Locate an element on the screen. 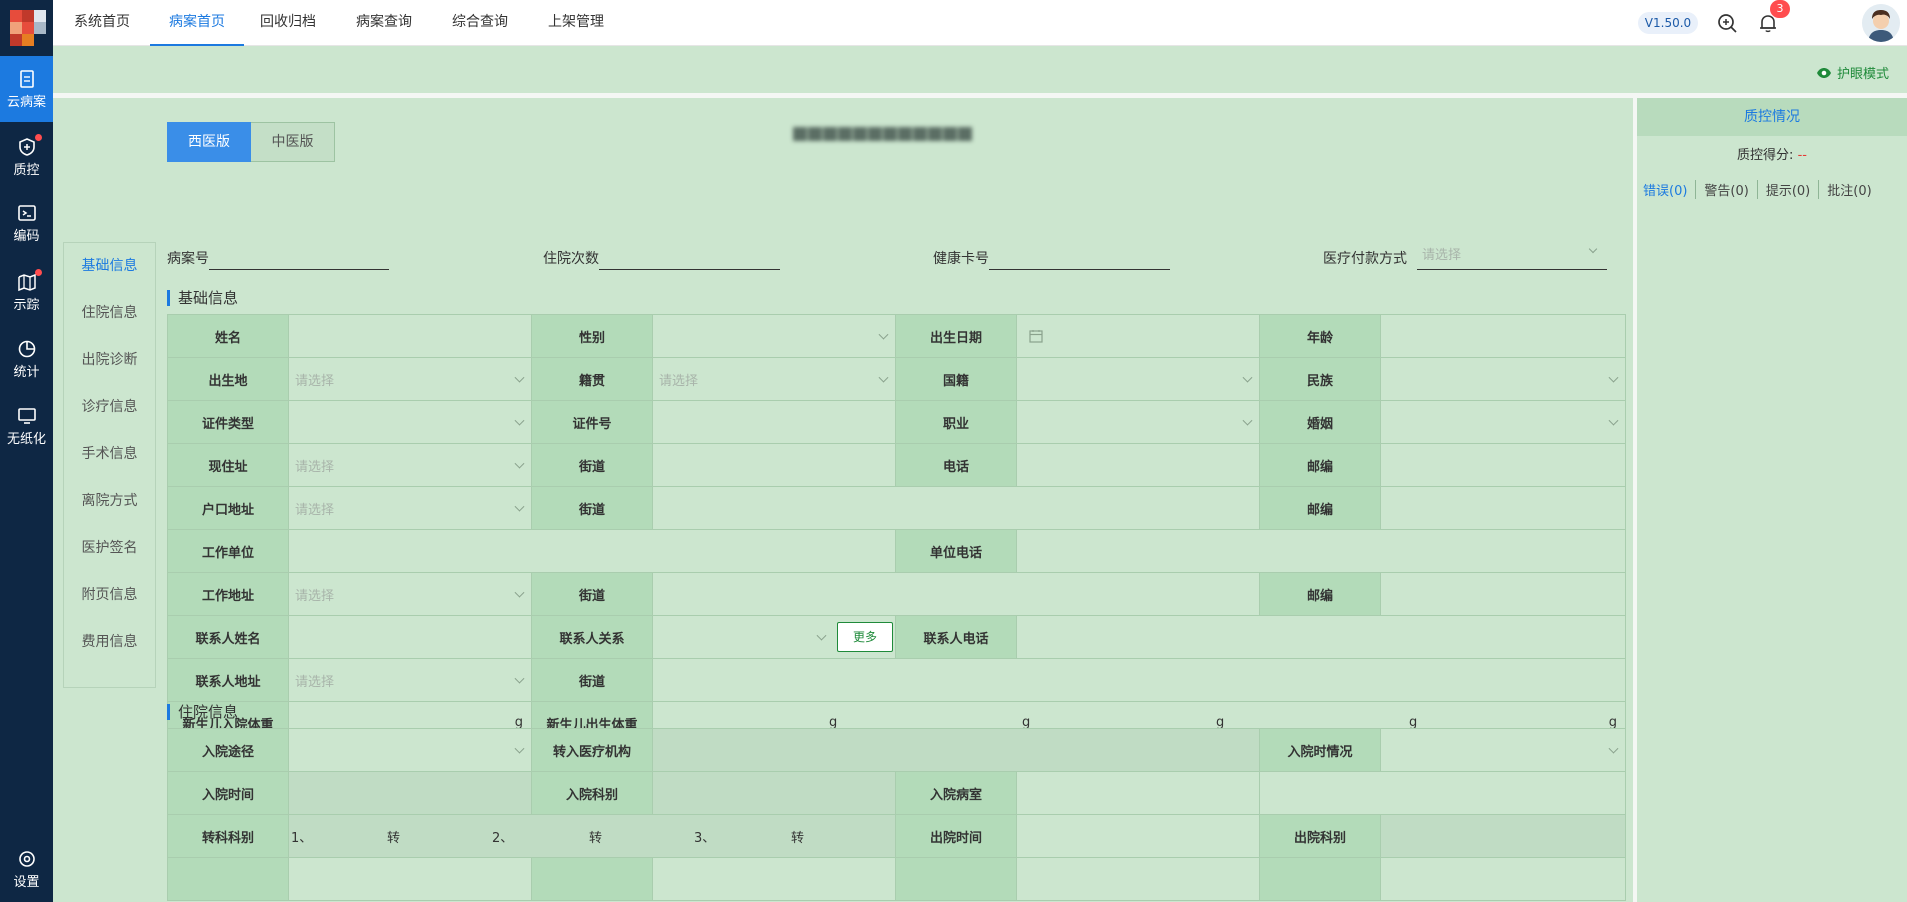 This screenshot has width=1907, height=902. transfer-dept-label: 转科科别 is located at coordinates (228, 836).